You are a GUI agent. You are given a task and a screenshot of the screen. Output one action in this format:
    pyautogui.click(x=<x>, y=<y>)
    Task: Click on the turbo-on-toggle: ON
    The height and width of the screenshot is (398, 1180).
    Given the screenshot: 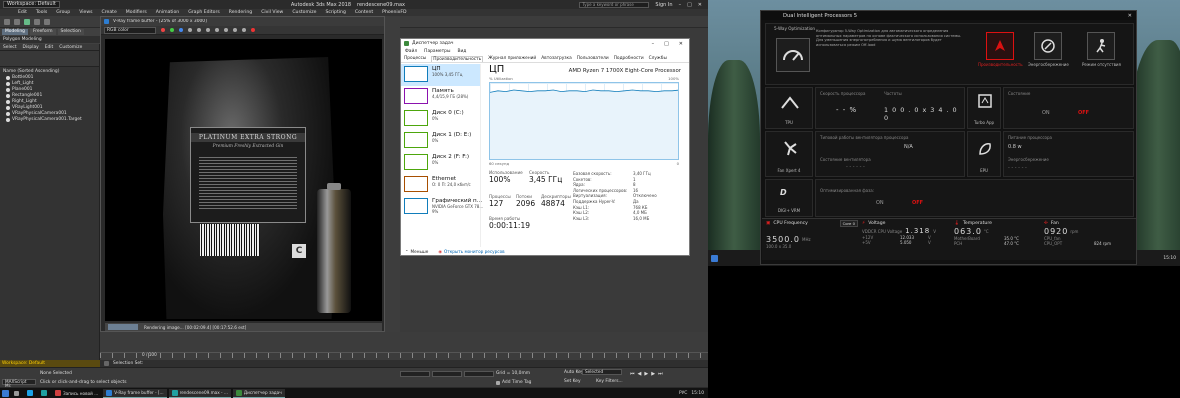 What is the action you would take?
    pyautogui.click(x=1046, y=113)
    